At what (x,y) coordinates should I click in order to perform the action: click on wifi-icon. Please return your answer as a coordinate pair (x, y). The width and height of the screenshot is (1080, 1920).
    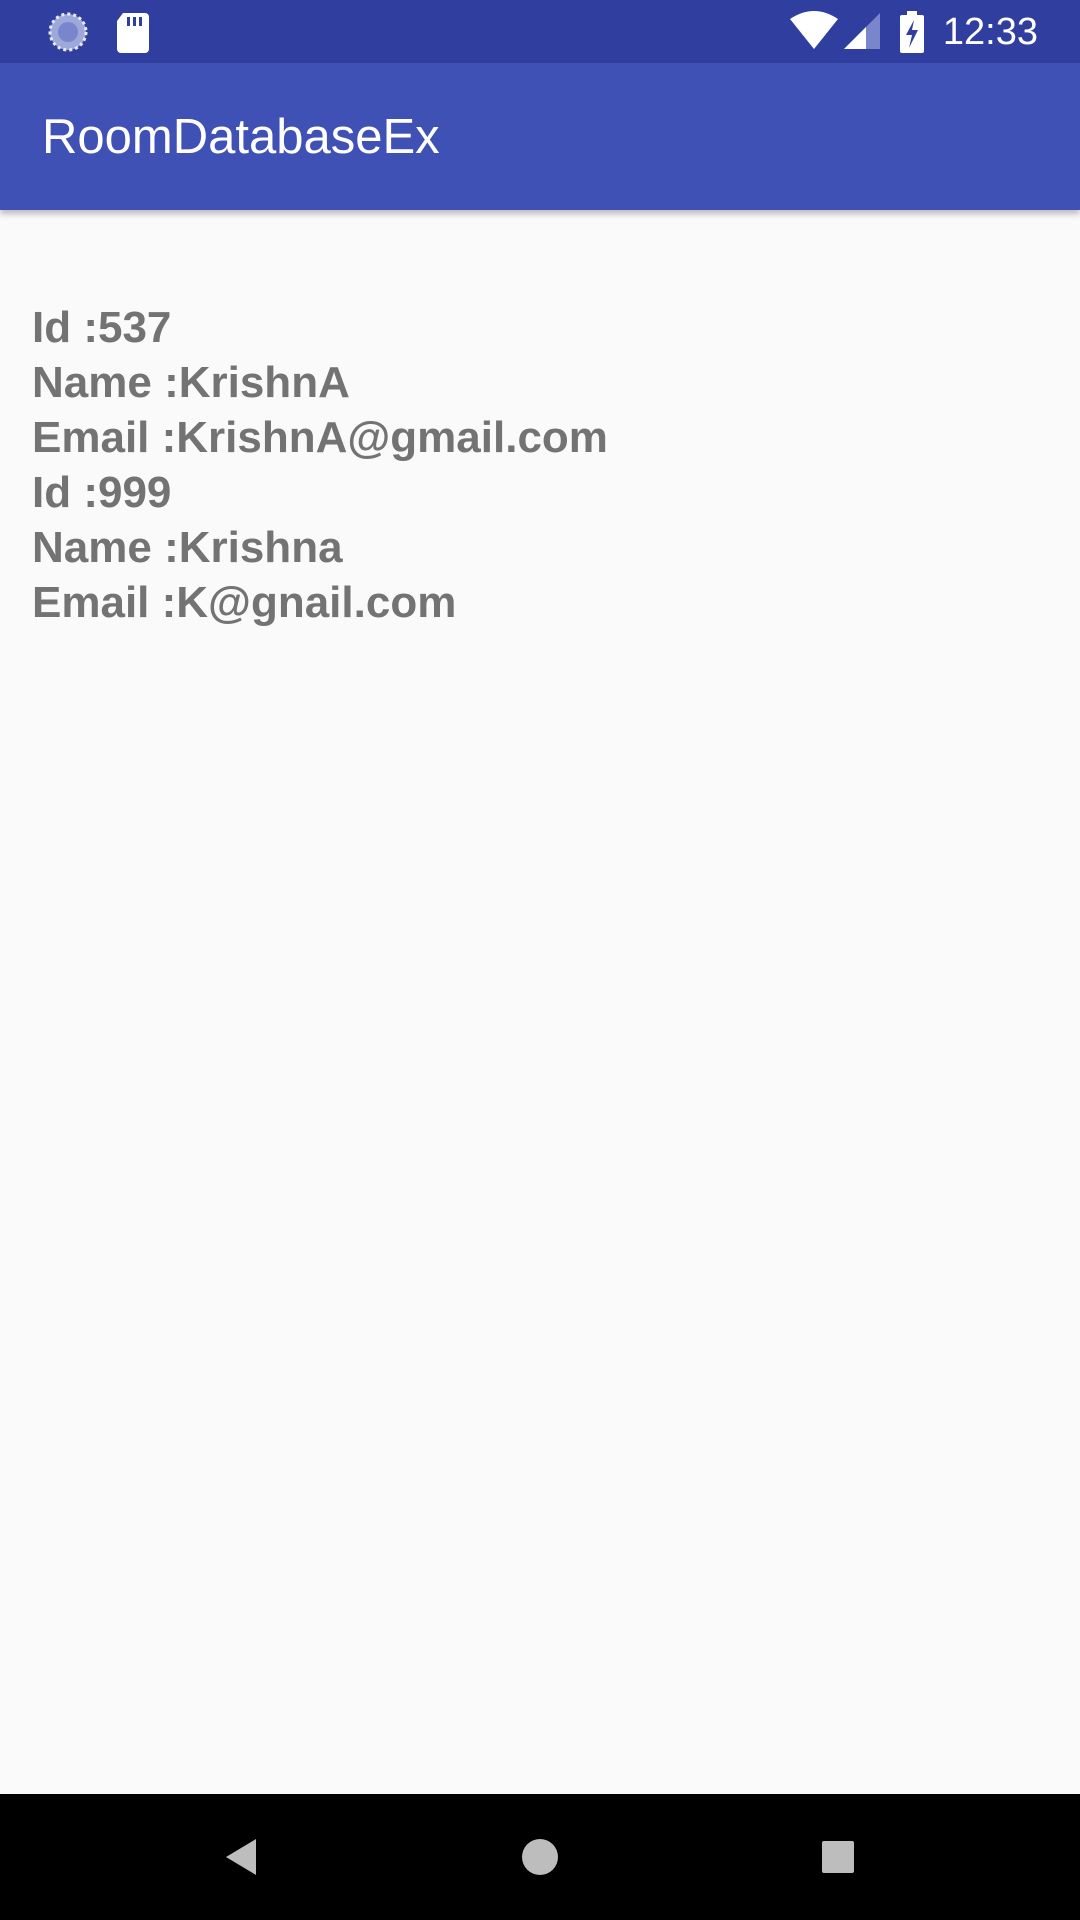
    Looking at the image, I should click on (814, 31).